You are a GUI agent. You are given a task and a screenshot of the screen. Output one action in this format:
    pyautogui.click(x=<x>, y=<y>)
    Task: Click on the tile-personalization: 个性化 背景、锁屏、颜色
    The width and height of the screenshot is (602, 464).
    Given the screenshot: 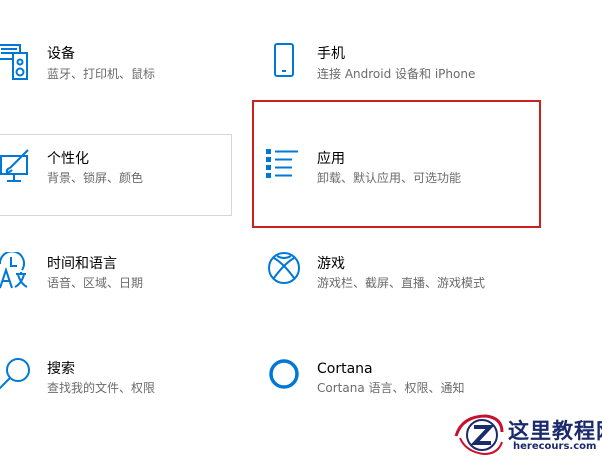 What is the action you would take?
    pyautogui.click(x=116, y=172)
    